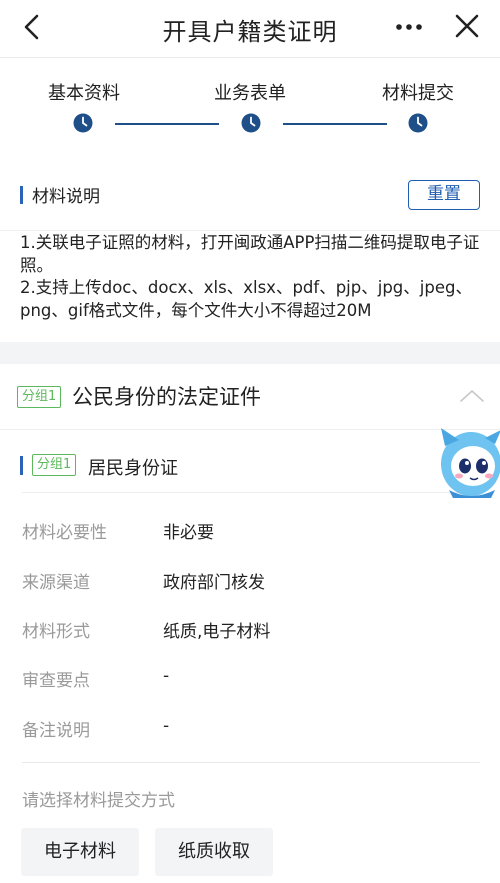  Describe the element at coordinates (56, 731) in the screenshot. I see `row-label: 备注说明` at that location.